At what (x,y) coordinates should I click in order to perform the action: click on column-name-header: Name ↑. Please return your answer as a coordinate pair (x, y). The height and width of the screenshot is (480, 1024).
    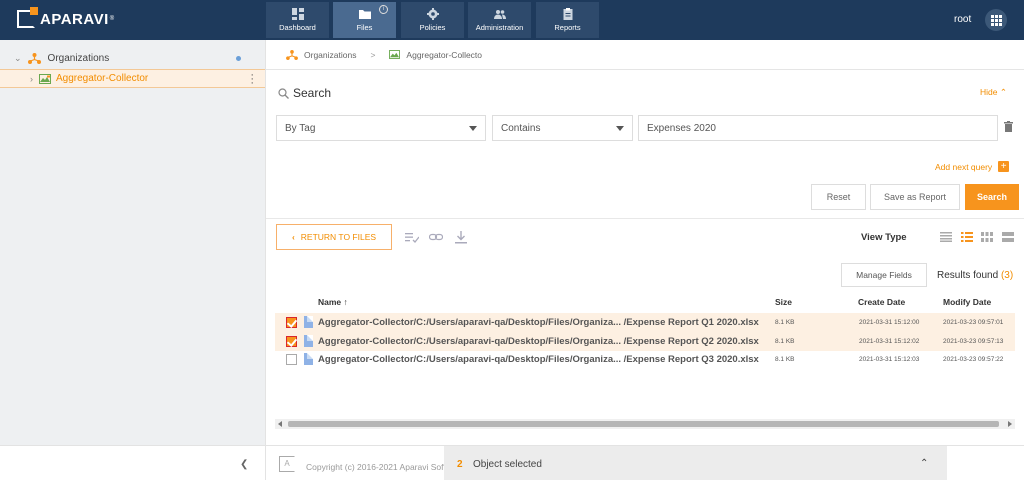
    Looking at the image, I should click on (333, 302).